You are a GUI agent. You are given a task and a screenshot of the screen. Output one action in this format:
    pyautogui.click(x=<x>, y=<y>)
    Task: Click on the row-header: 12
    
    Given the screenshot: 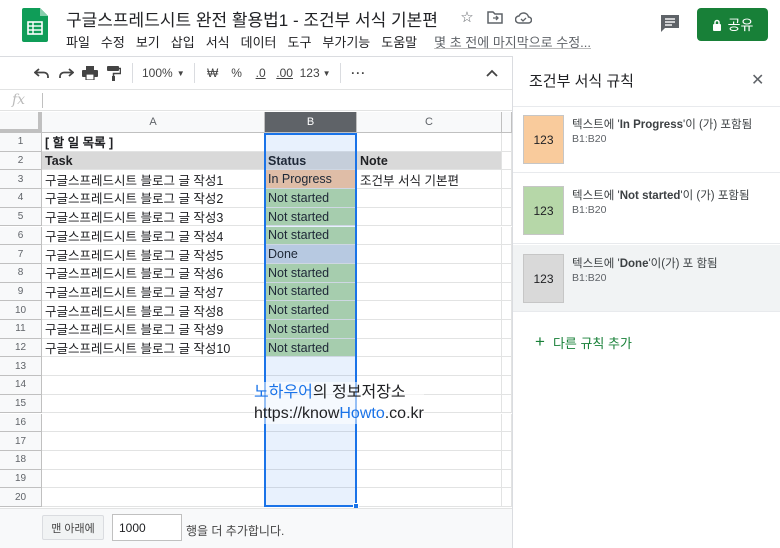 What is the action you would take?
    pyautogui.click(x=21, y=348)
    